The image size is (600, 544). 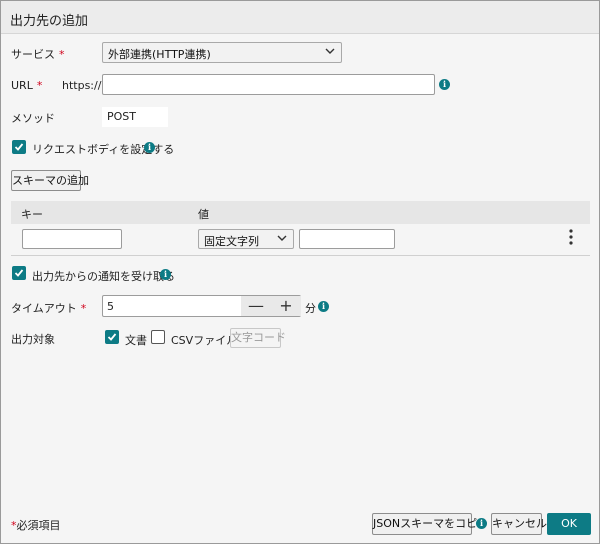 What do you see at coordinates (38, 54) in the screenshot?
I see `service-label: サービス *` at bounding box center [38, 54].